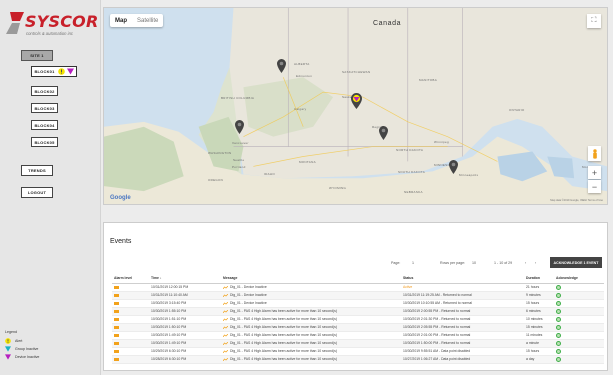 The width and height of the screenshot is (613, 375). What do you see at coordinates (239, 167) in the screenshot?
I see `map-place-label: Portland` at bounding box center [239, 167].